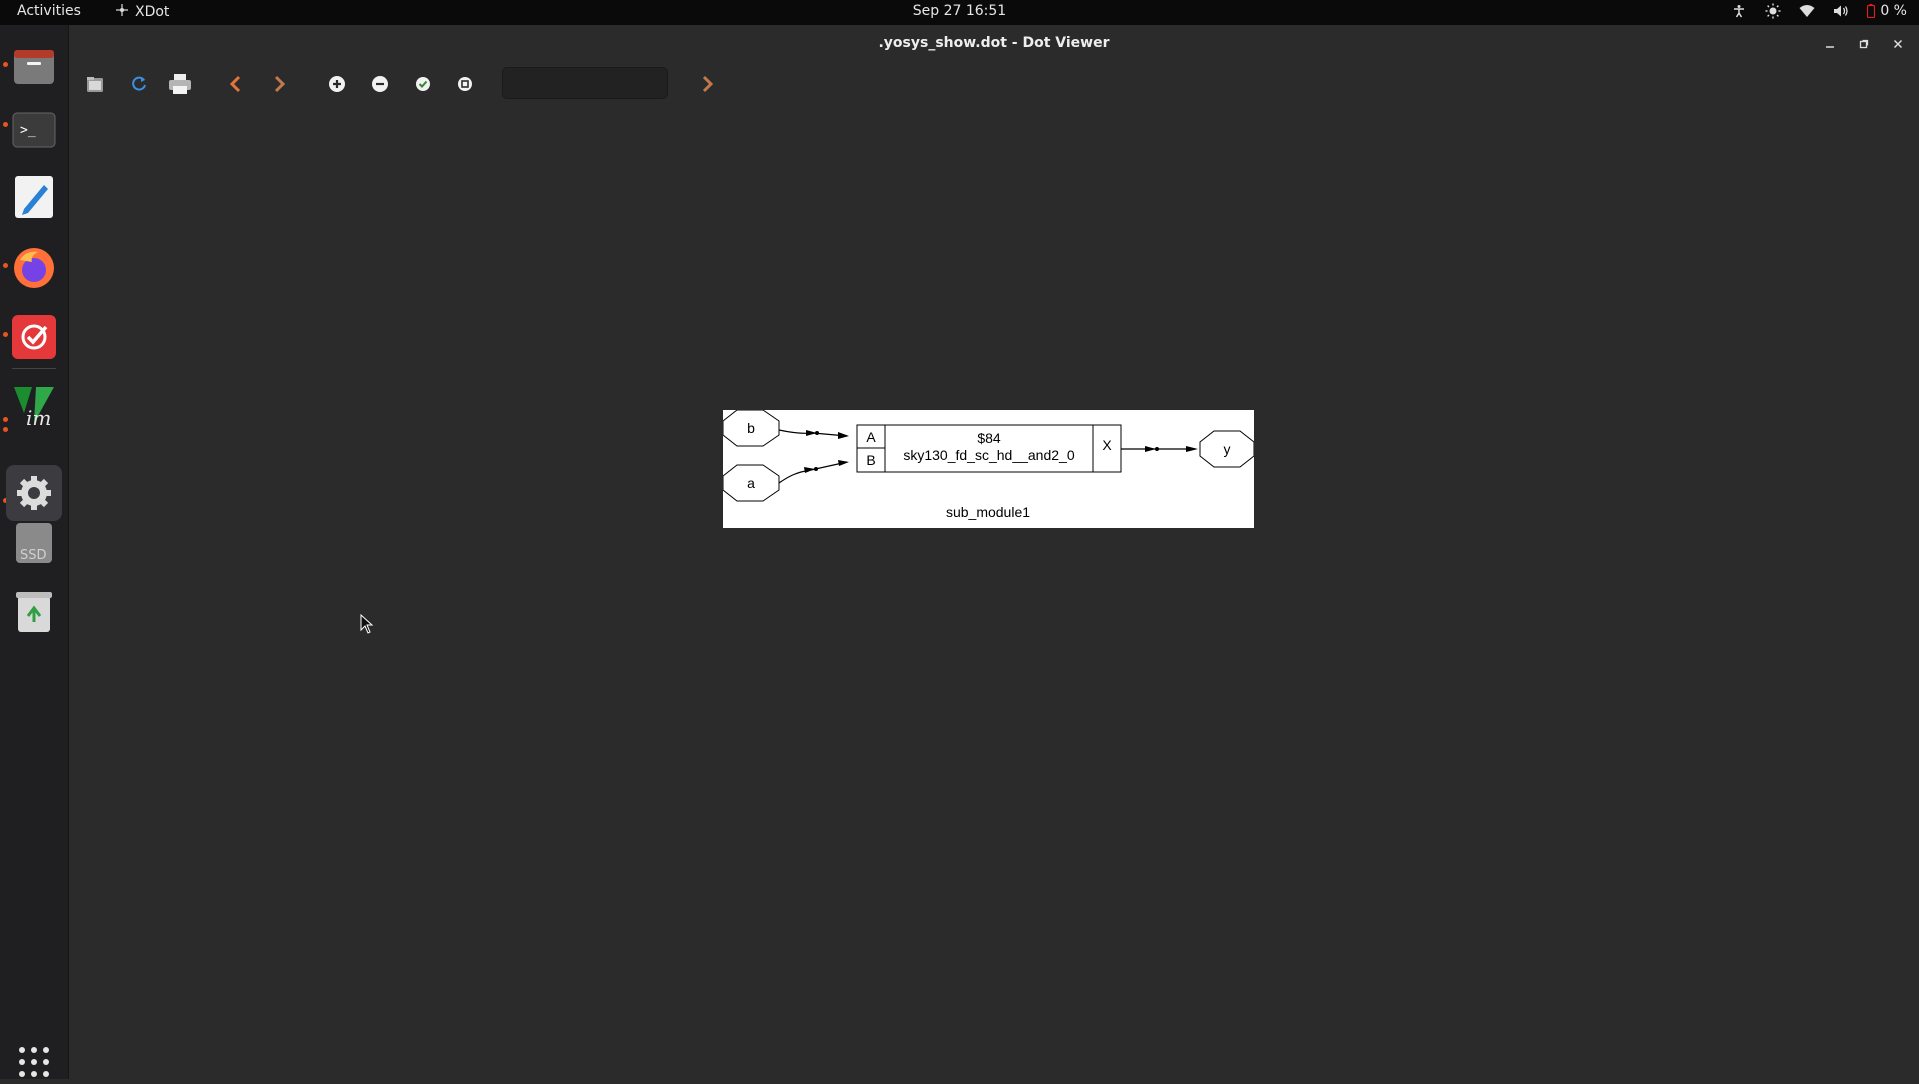 The width and height of the screenshot is (1919, 1084). I want to click on find-next-button, so click(707, 84).